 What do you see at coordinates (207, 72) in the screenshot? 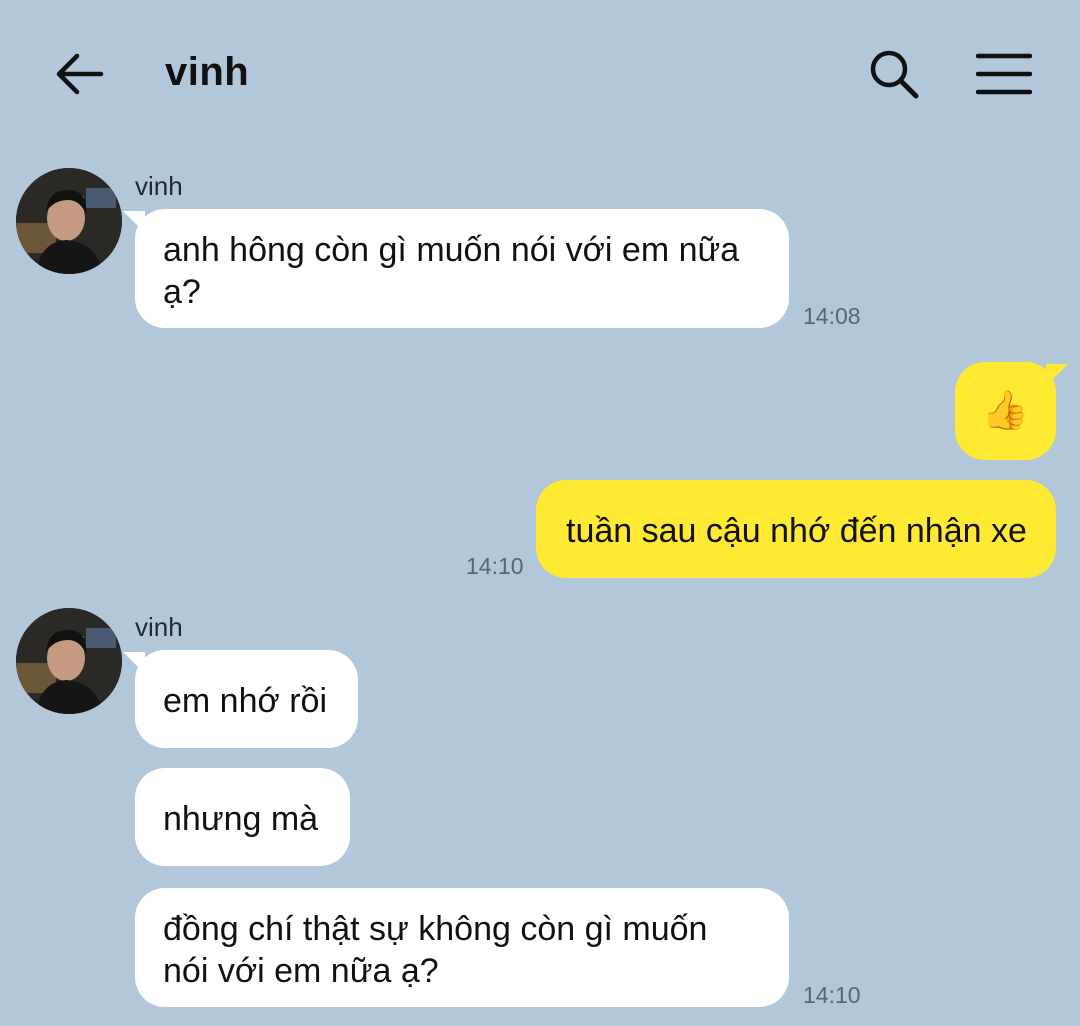
I see `chat-title: vinh` at bounding box center [207, 72].